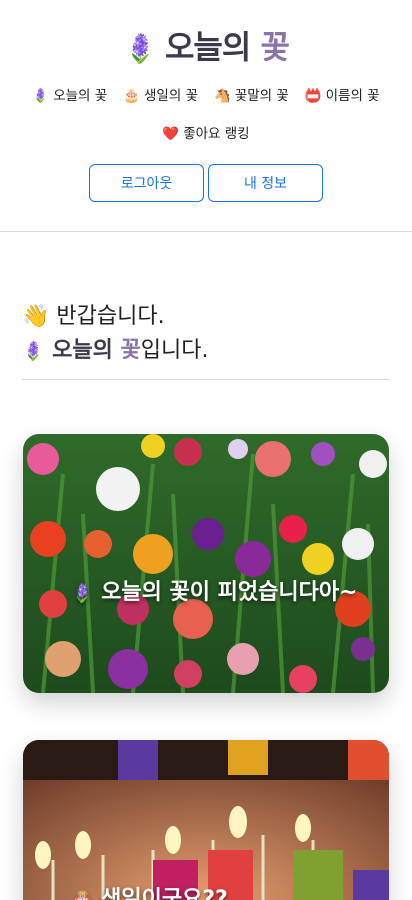 The image size is (412, 900). I want to click on card-caption-text: 생일이군요??, so click(164, 893).